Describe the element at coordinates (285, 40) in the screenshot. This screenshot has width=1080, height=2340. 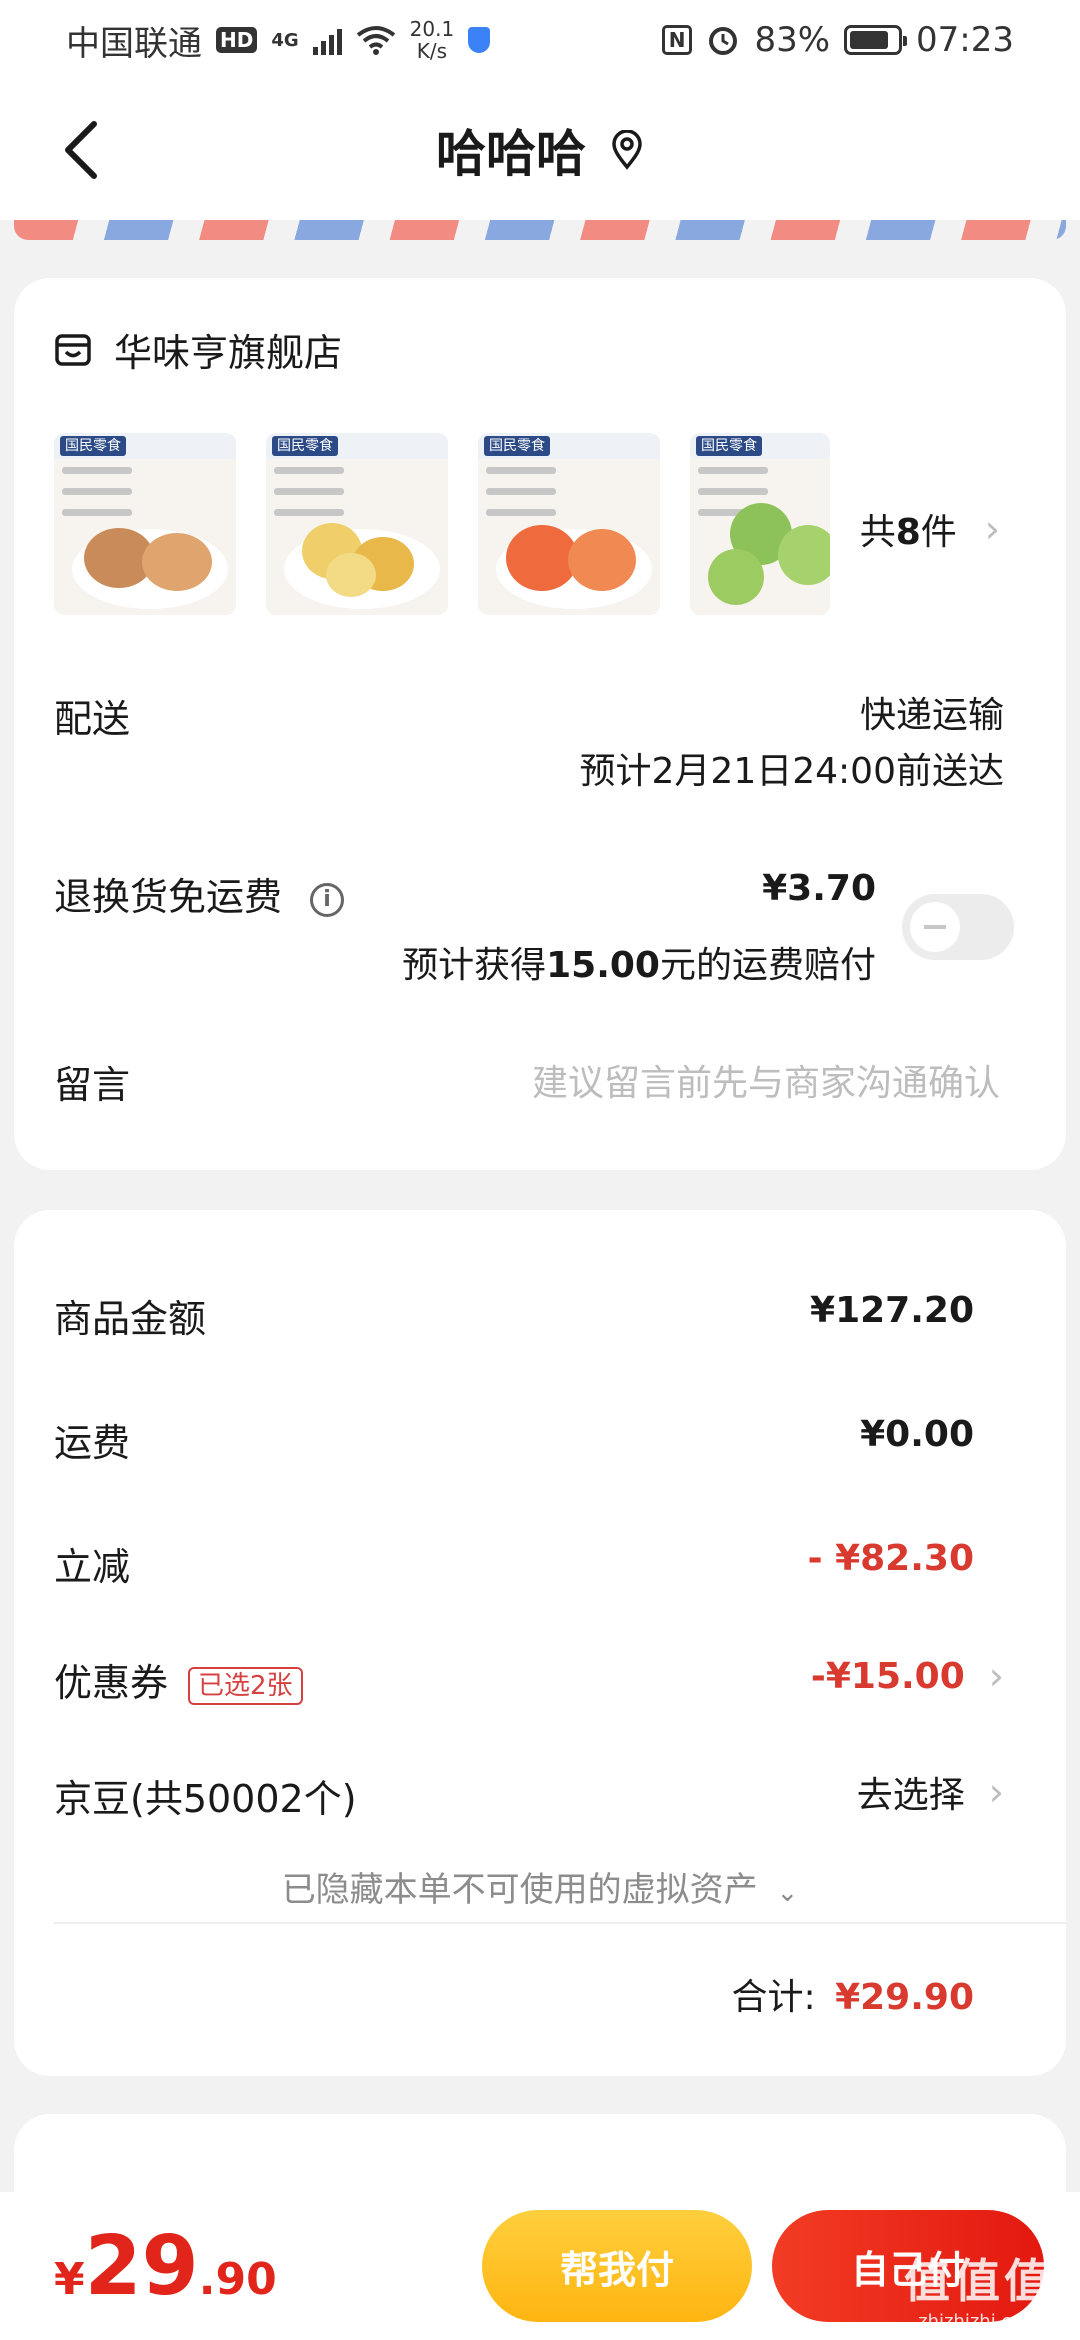
I see `network-type: 4G` at that location.